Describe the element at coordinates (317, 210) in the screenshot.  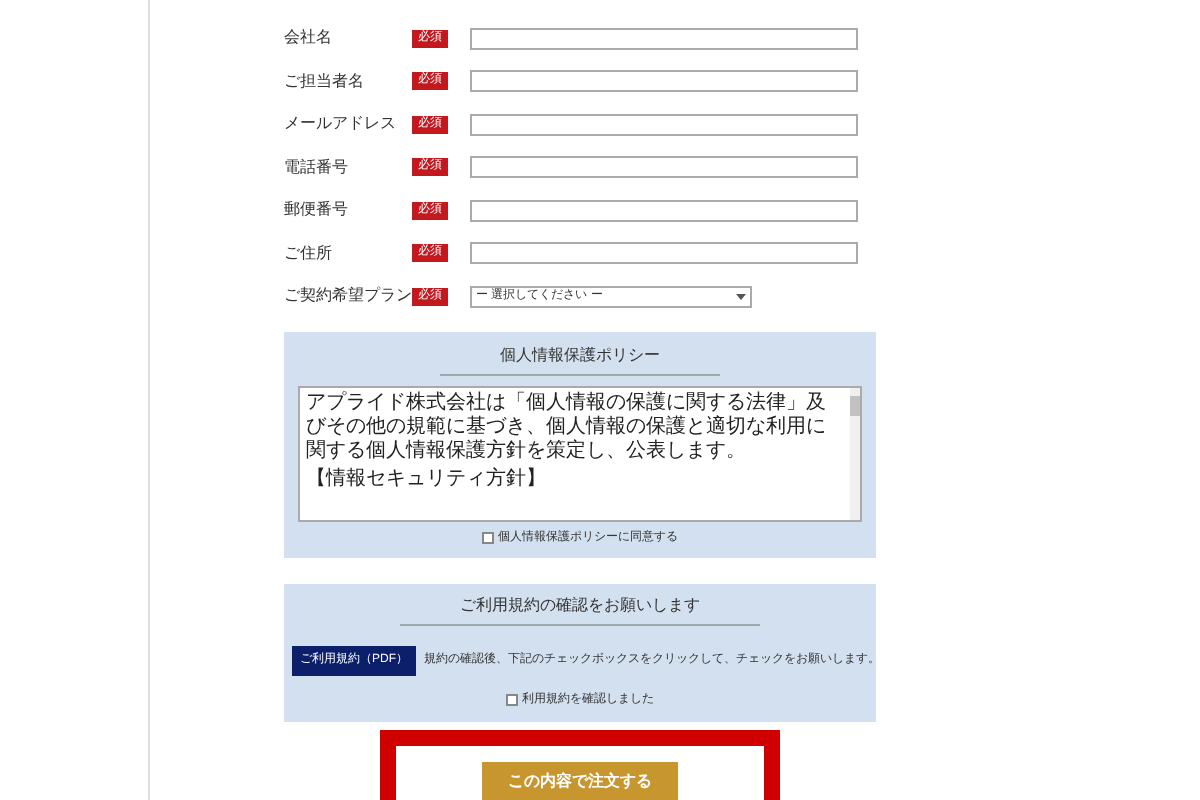
I see `field-label: 郵便番号` at that location.